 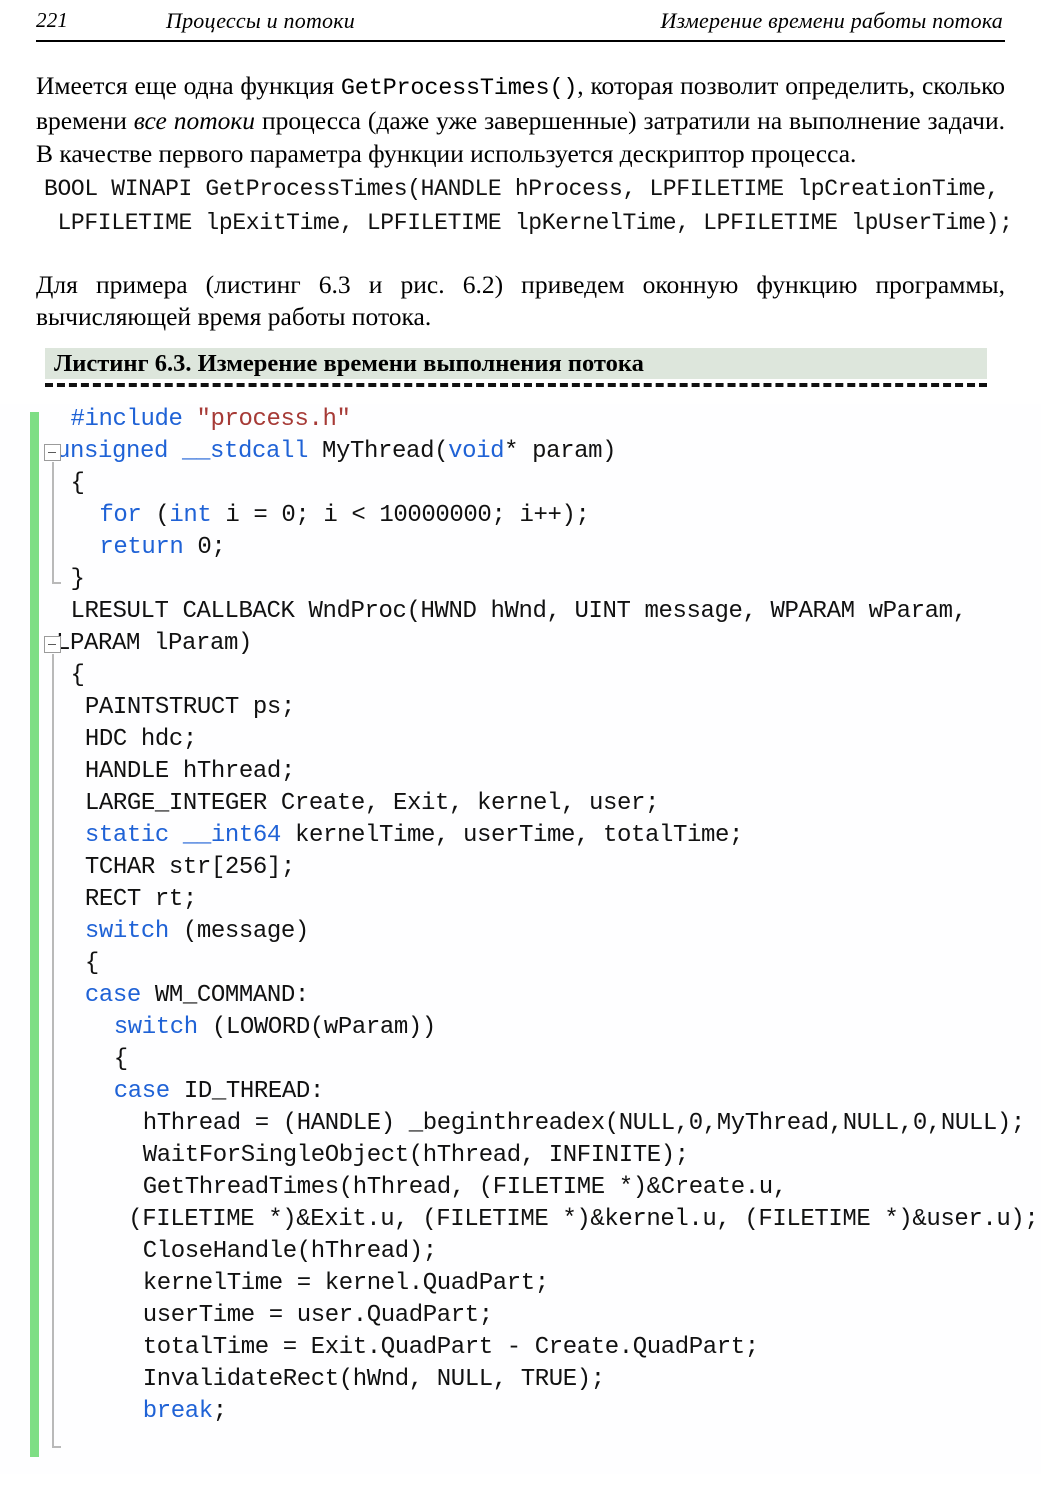 I want to click on code-token: TCHAR str[256];, so click(x=189, y=867).